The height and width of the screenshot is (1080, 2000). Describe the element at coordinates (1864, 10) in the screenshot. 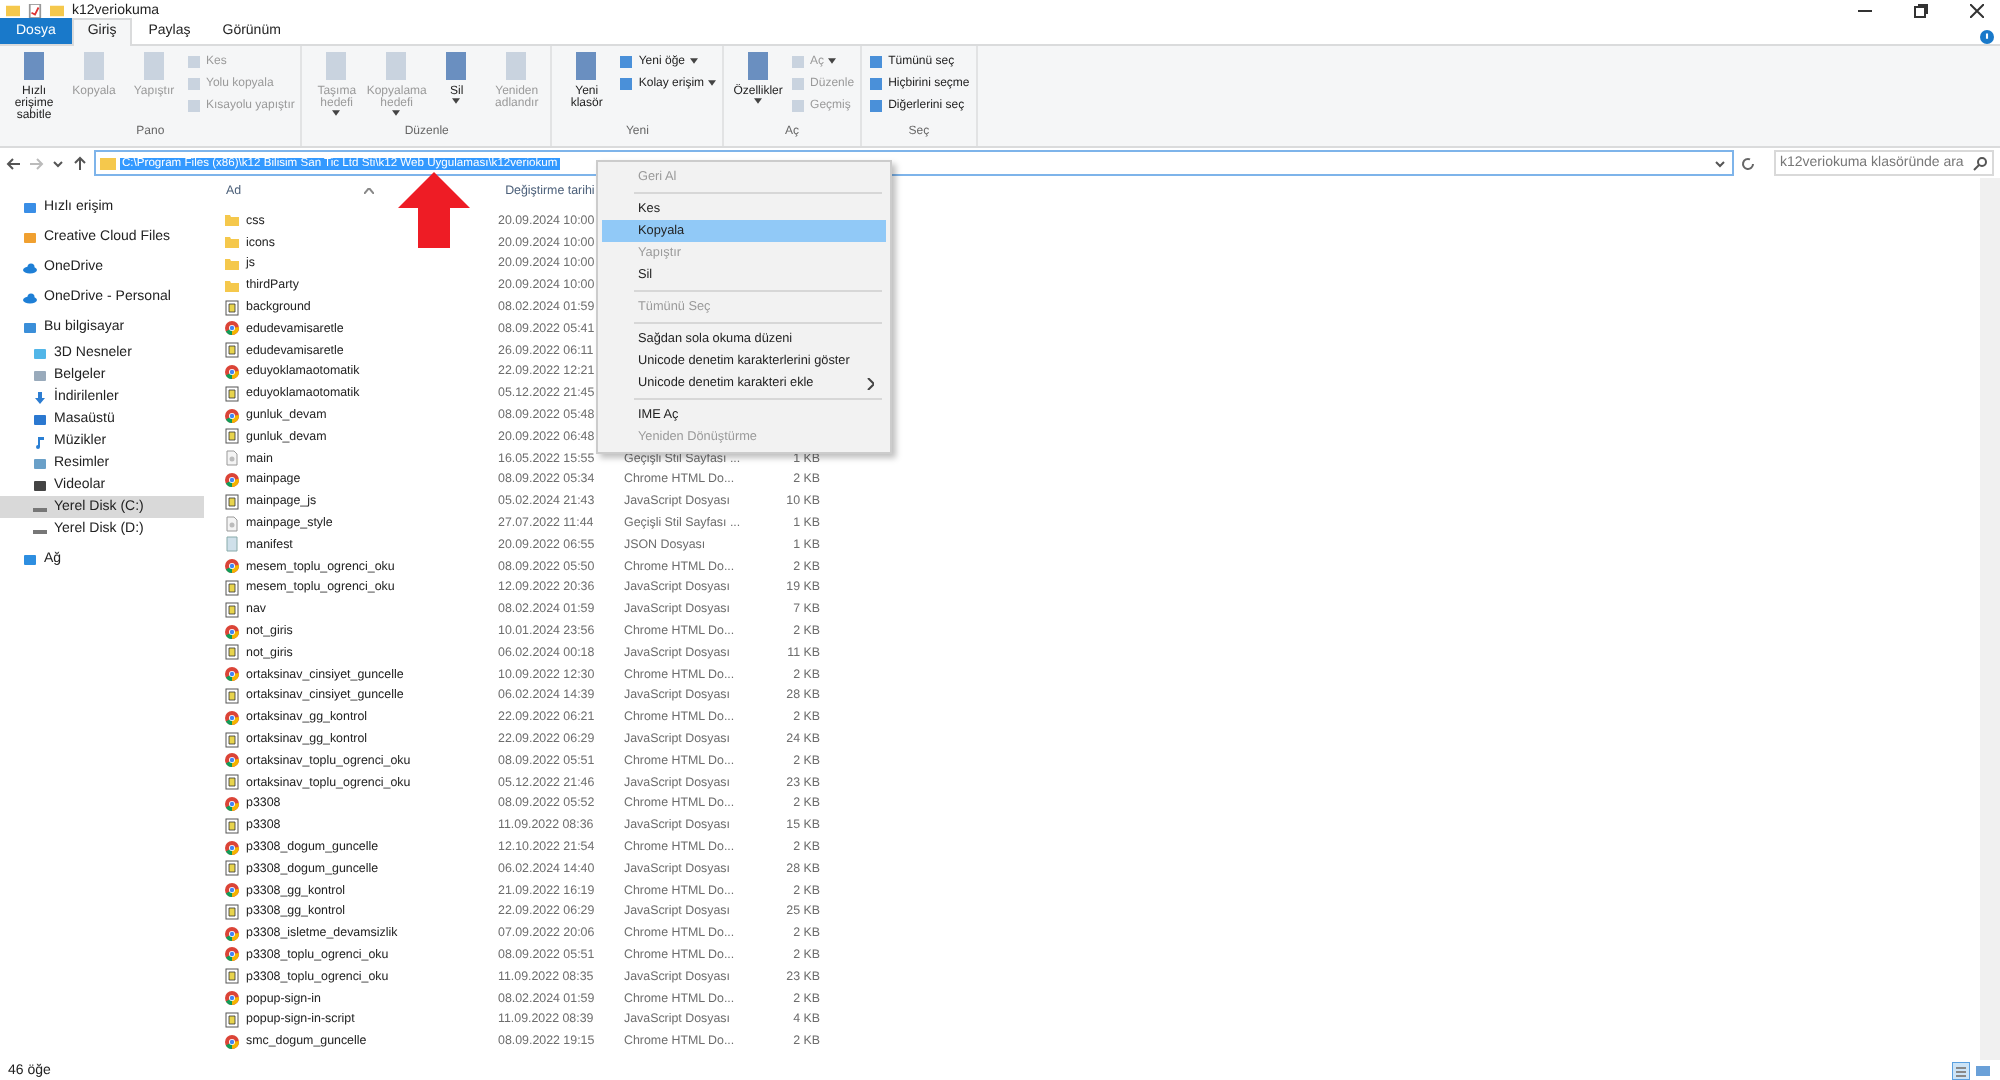

I see `minimize-icon` at that location.